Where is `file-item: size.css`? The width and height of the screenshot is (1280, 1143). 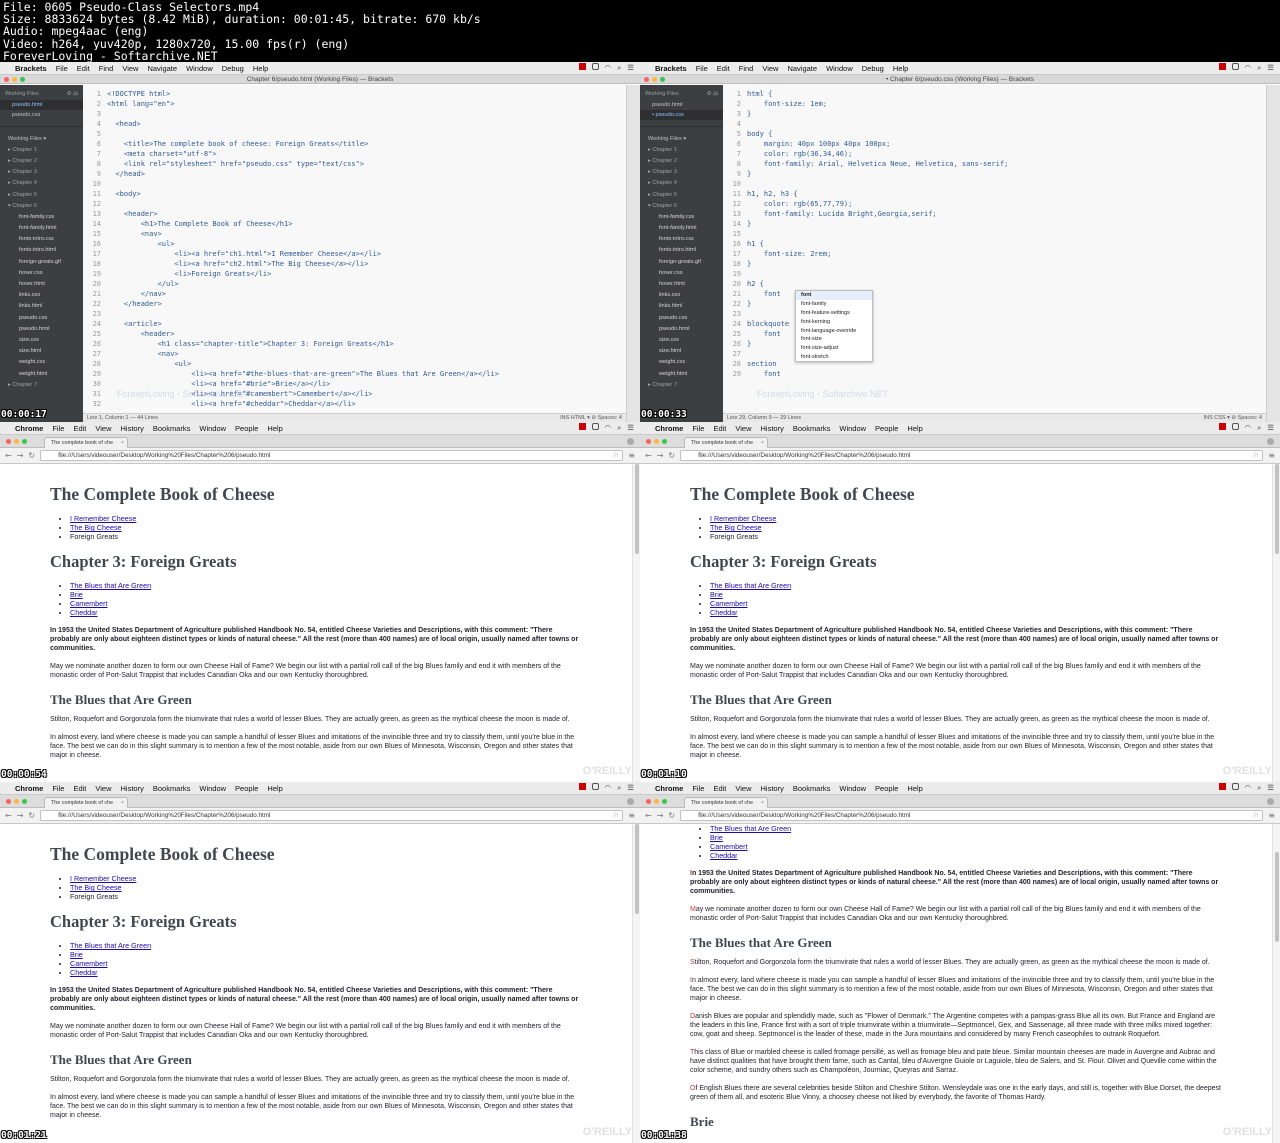
file-item: size.css is located at coordinates (681, 339).